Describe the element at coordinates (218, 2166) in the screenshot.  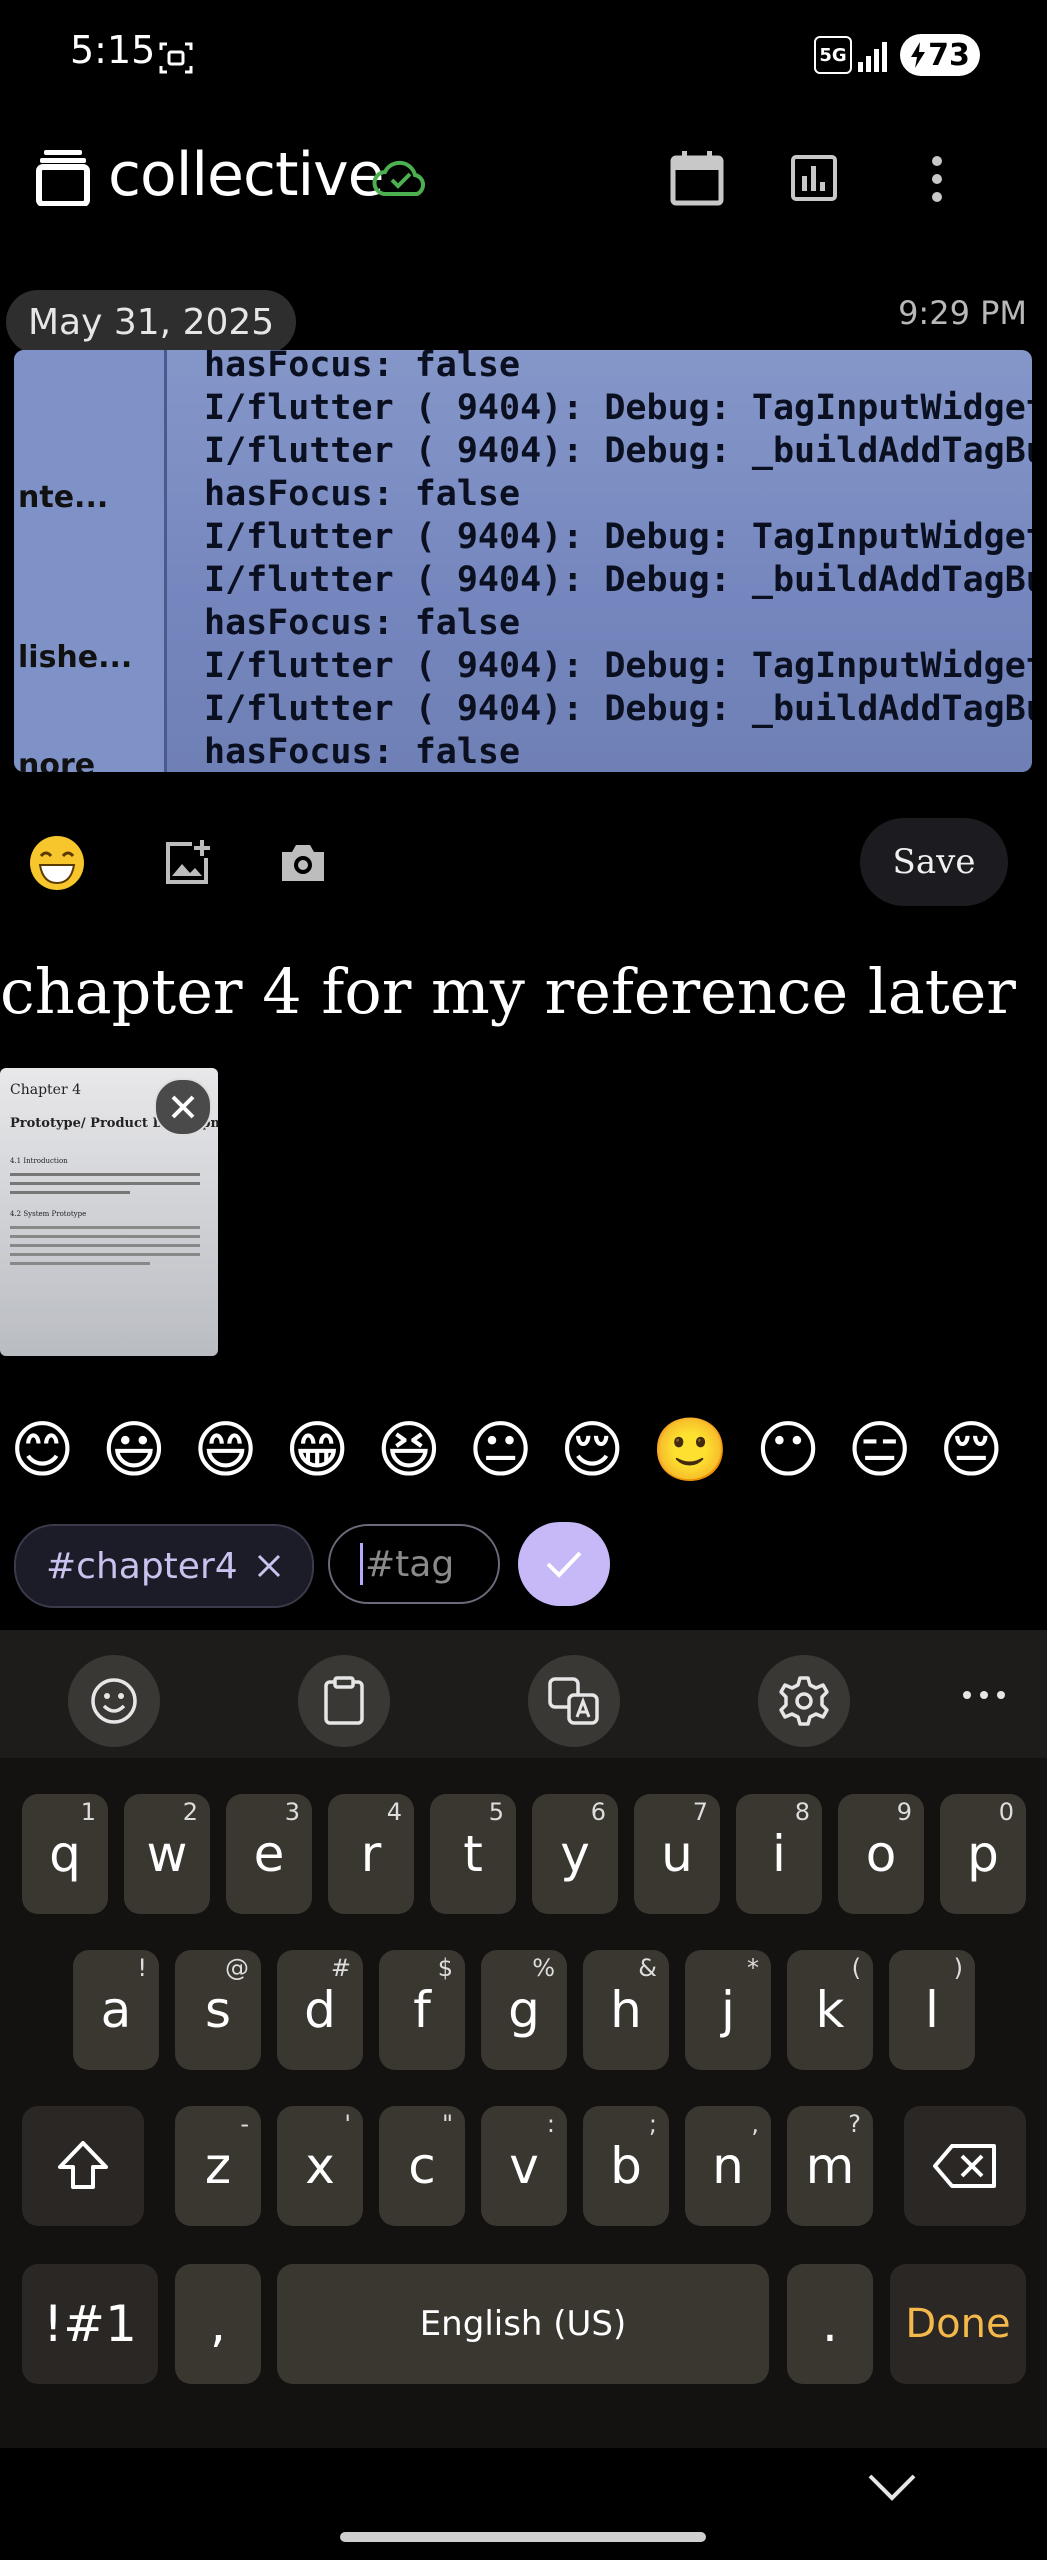
I see `key-z: -z` at that location.